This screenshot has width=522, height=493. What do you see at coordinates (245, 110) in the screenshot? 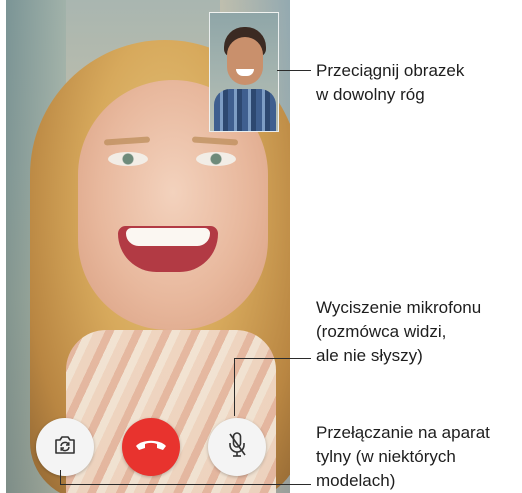
I see `self-shirt` at bounding box center [245, 110].